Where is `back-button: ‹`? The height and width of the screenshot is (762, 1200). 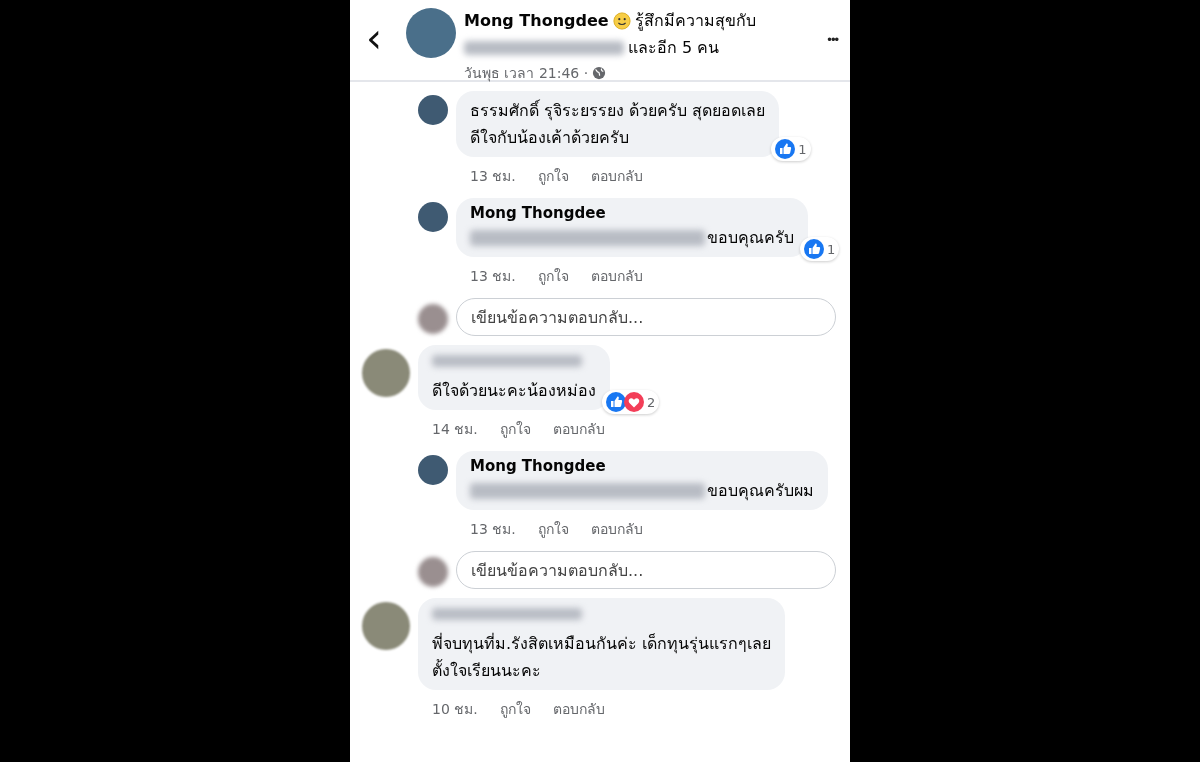
back-button: ‹ is located at coordinates (378, 38).